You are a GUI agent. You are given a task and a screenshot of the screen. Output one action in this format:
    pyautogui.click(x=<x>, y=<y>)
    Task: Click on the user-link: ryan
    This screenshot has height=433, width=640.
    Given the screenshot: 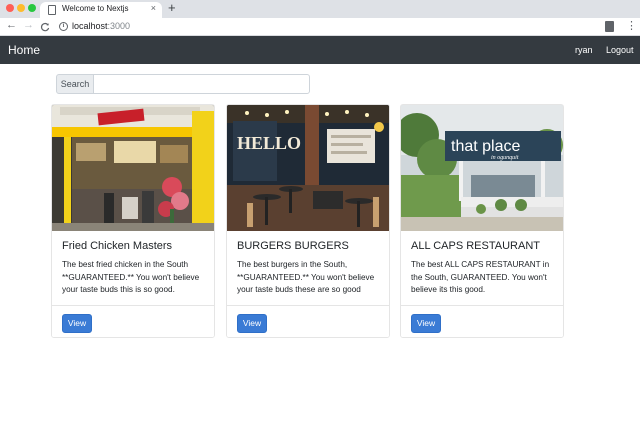 What is the action you would take?
    pyautogui.click(x=584, y=50)
    